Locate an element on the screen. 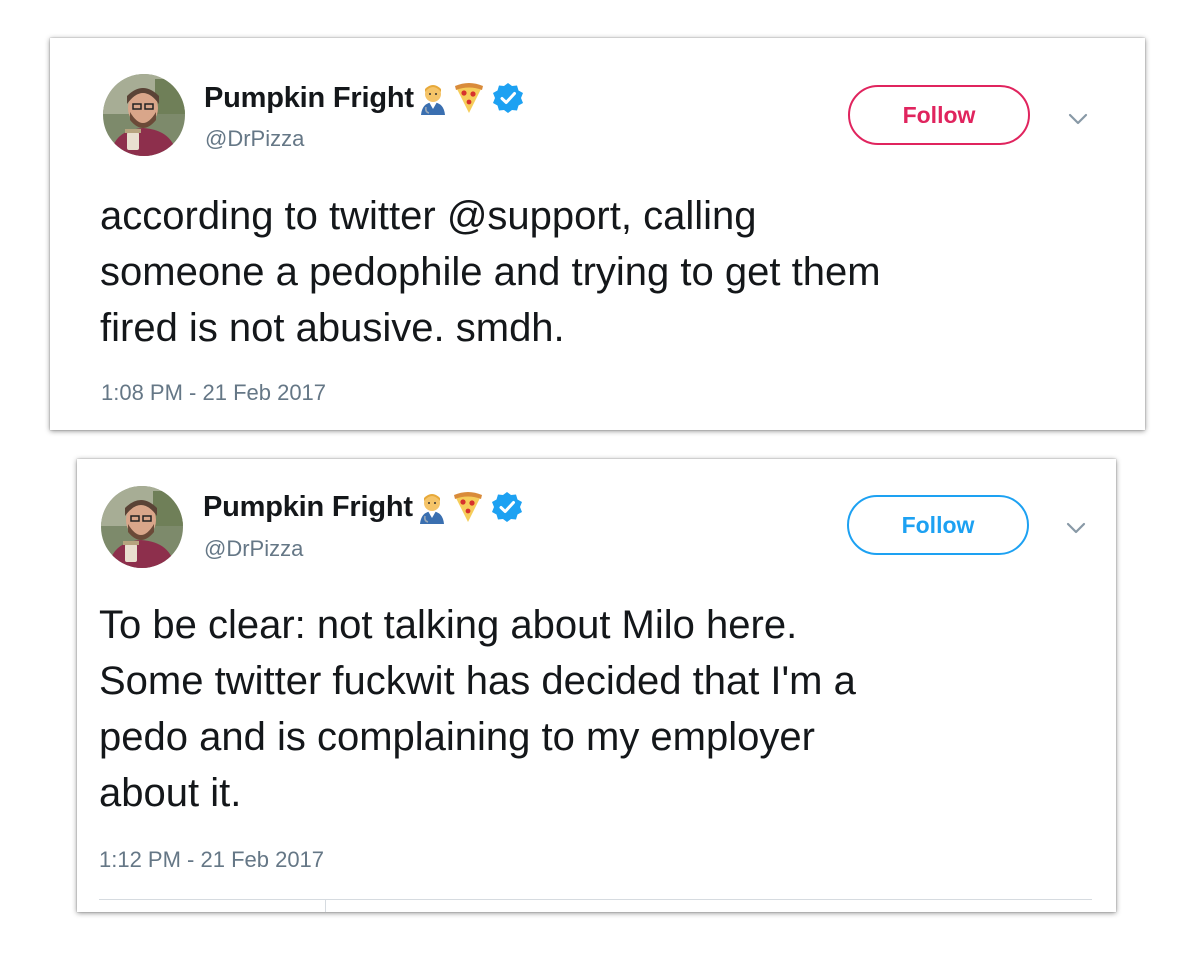 Image resolution: width=1200 pixels, height=964 pixels. tweet-timestamp: 1:08 PM - 21 Feb 2017 is located at coordinates (213, 393).